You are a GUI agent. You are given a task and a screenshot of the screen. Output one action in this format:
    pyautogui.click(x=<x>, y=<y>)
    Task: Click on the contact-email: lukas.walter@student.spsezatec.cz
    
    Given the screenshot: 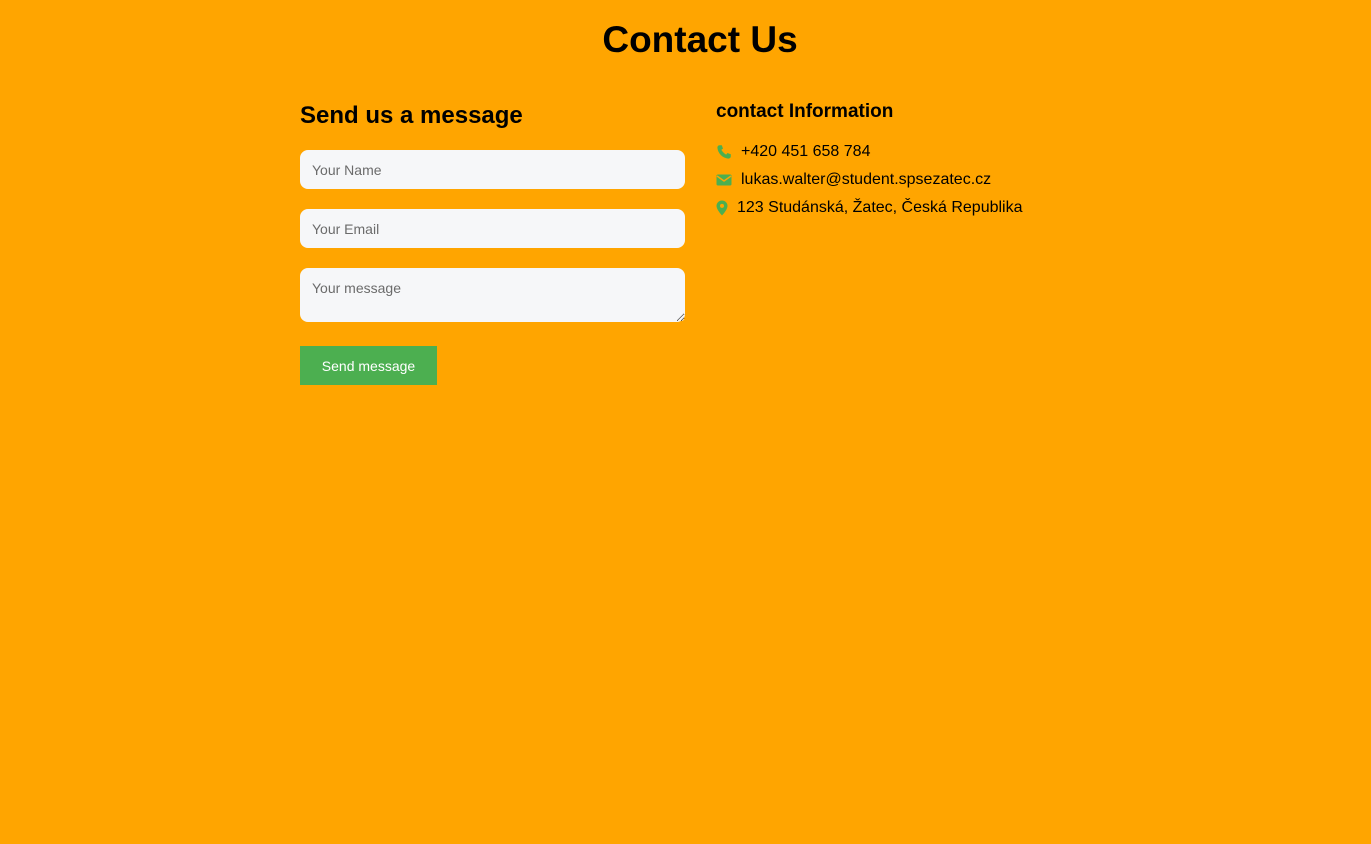 What is the action you would take?
    pyautogui.click(x=866, y=179)
    